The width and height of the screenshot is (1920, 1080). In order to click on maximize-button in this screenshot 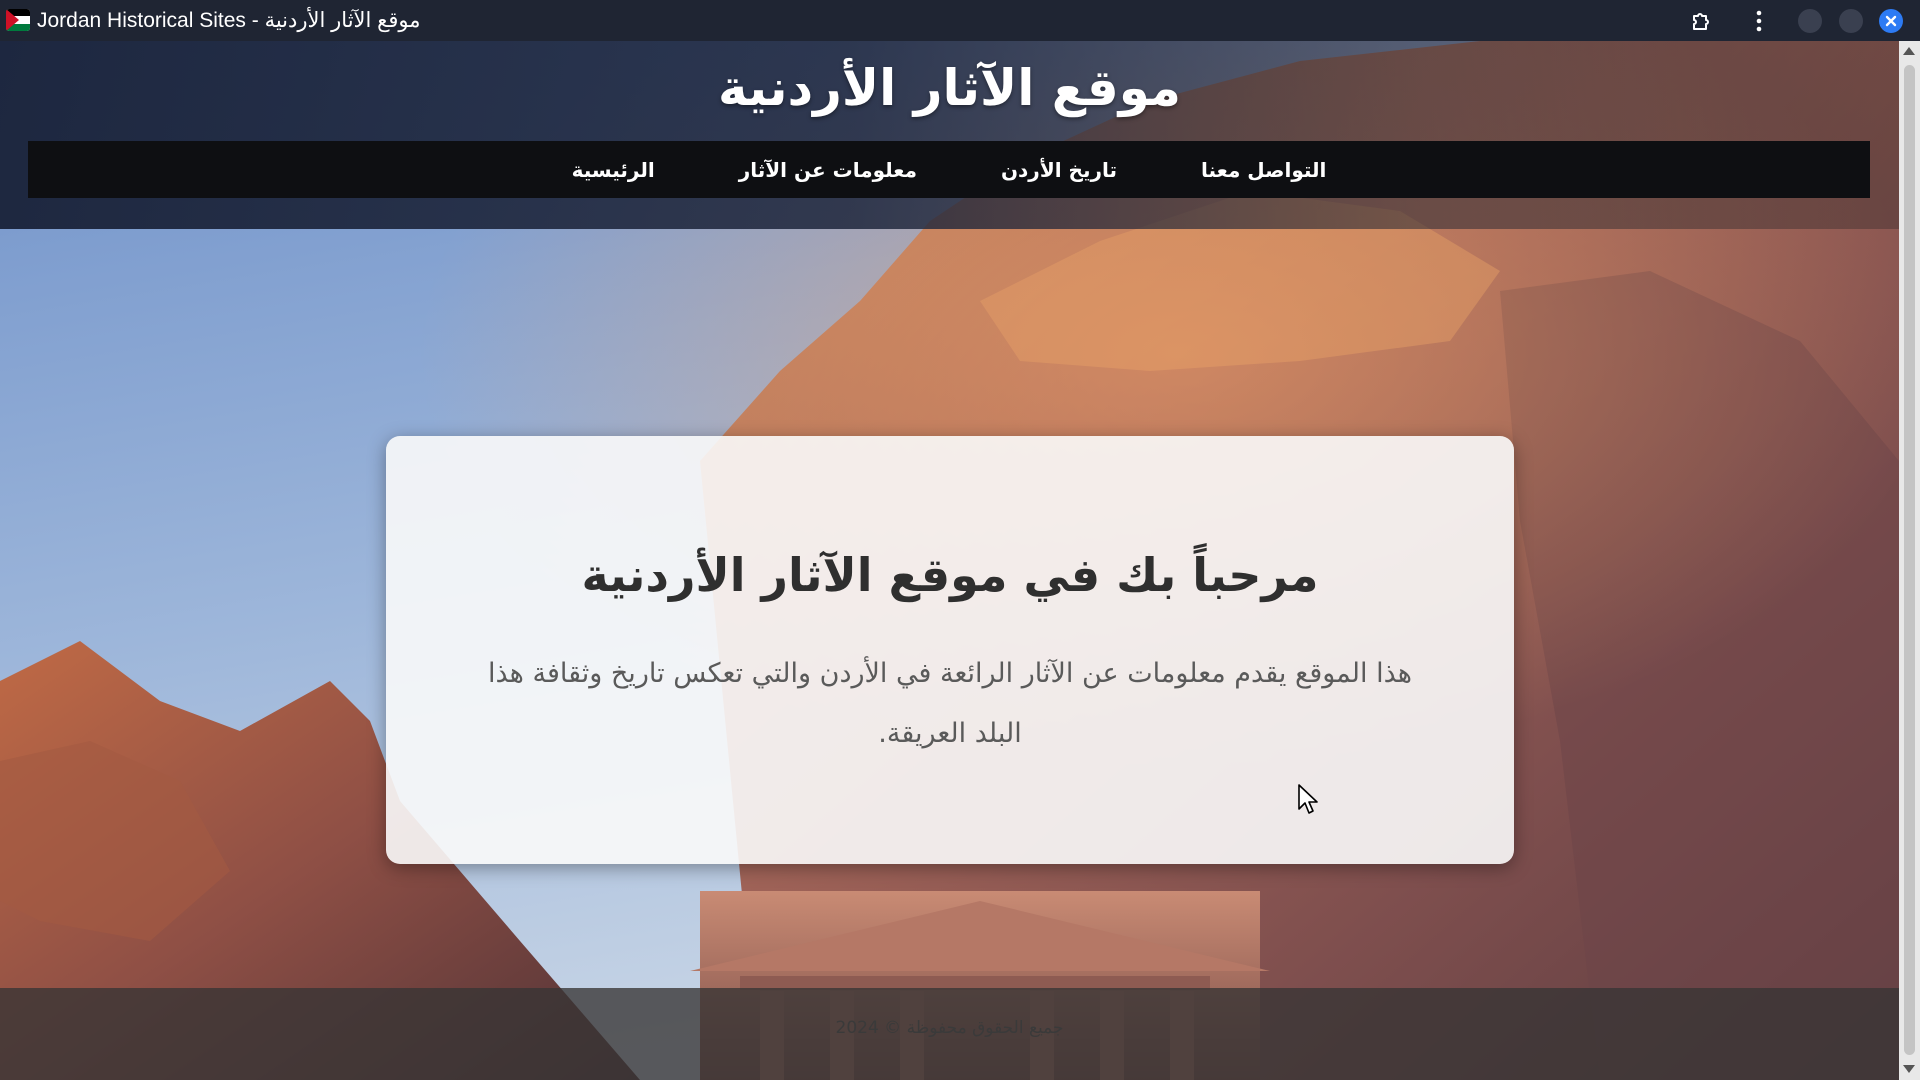, I will do `click(1851, 21)`.